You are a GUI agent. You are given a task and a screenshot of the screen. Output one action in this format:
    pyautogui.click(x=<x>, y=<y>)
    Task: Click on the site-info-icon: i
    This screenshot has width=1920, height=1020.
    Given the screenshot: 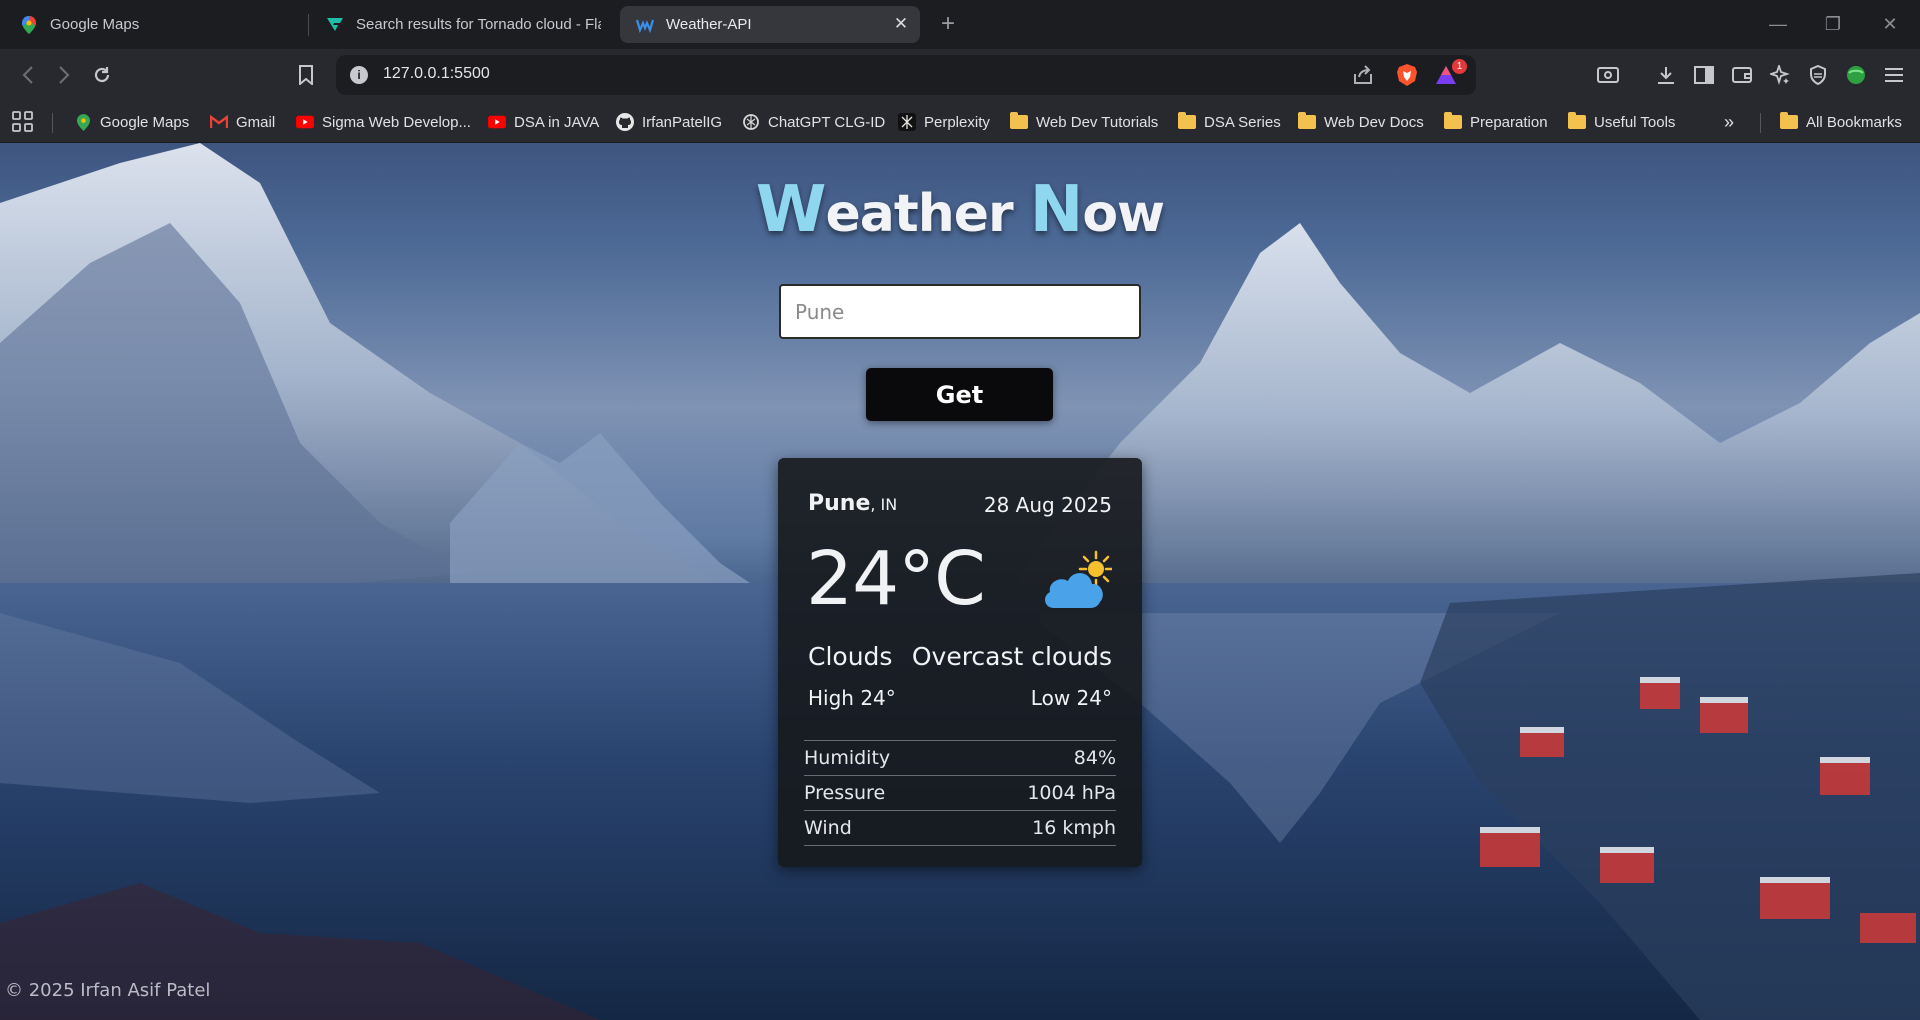 What is the action you would take?
    pyautogui.click(x=359, y=75)
    